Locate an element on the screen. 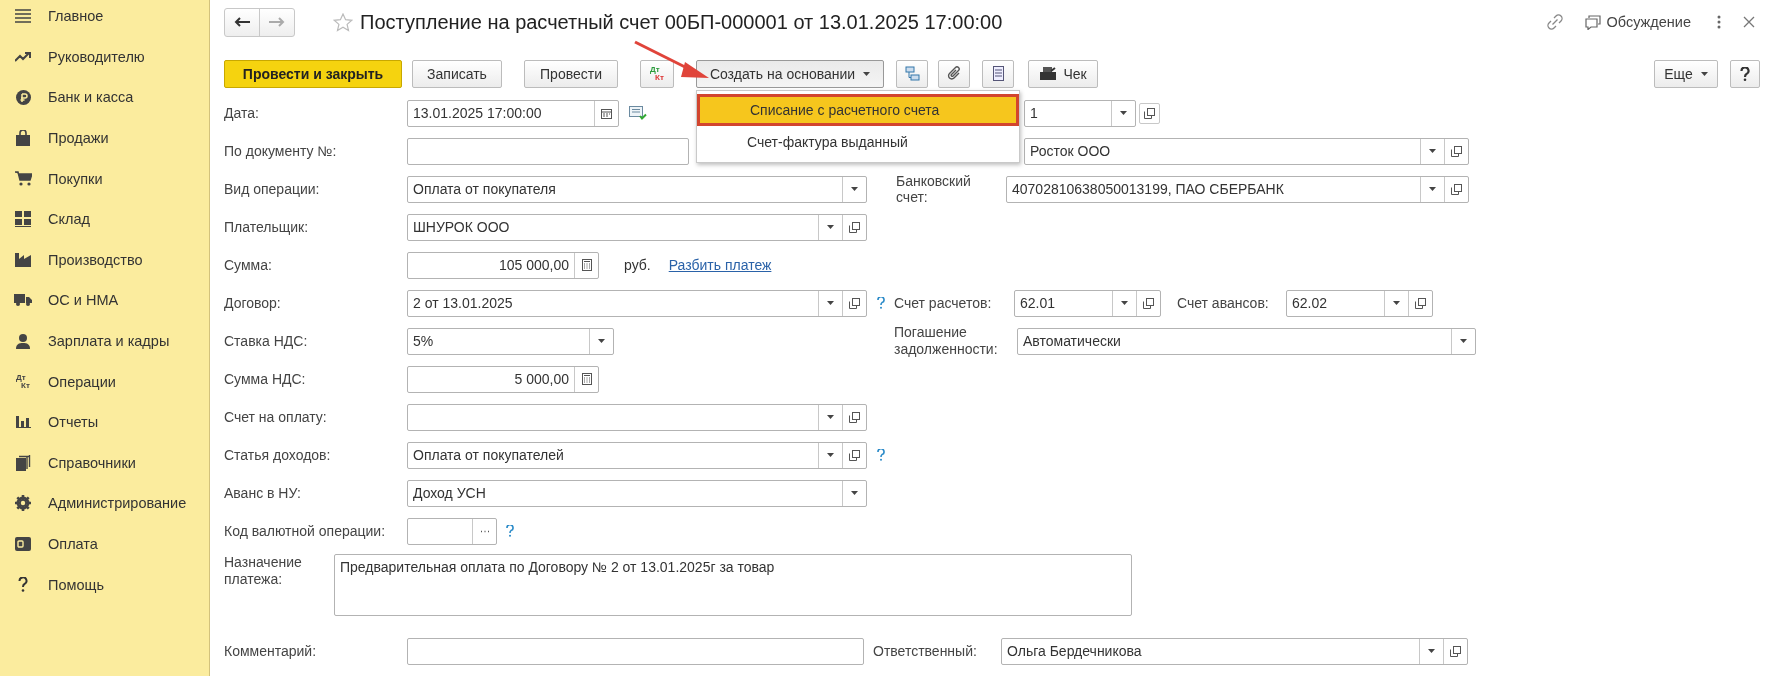 The image size is (1769, 676). document-check-icon is located at coordinates (638, 113).